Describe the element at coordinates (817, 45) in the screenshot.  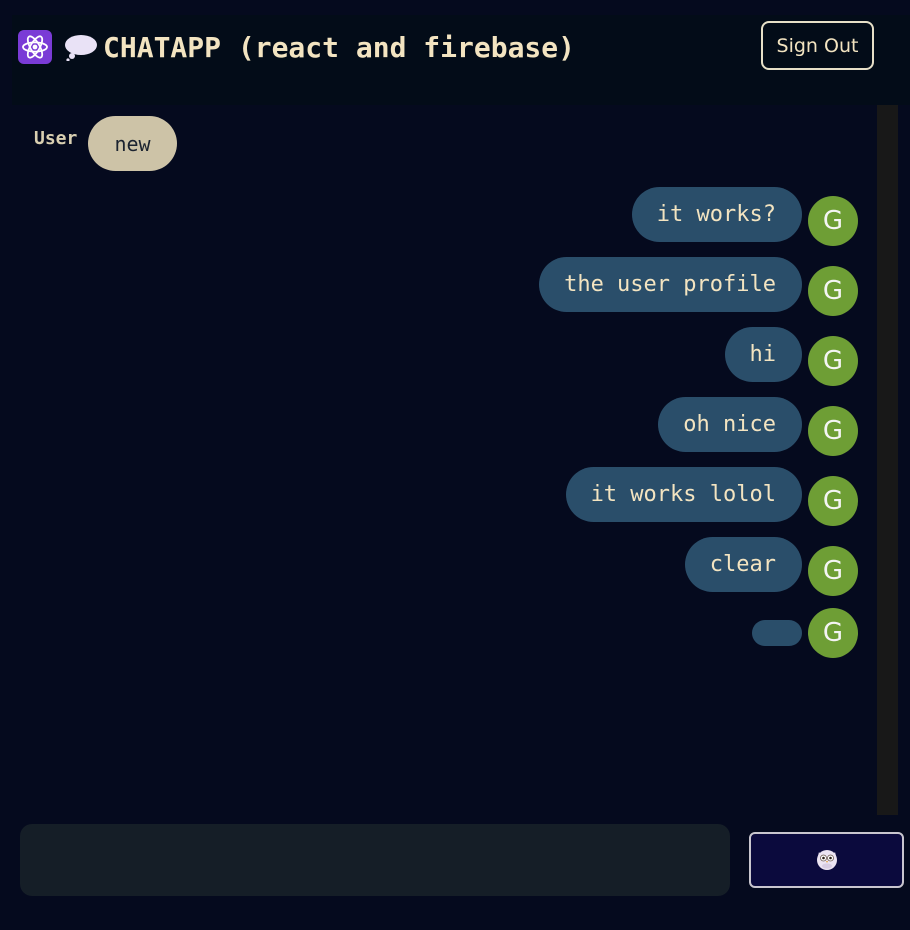
I see `sign-out-button: Sign Out` at that location.